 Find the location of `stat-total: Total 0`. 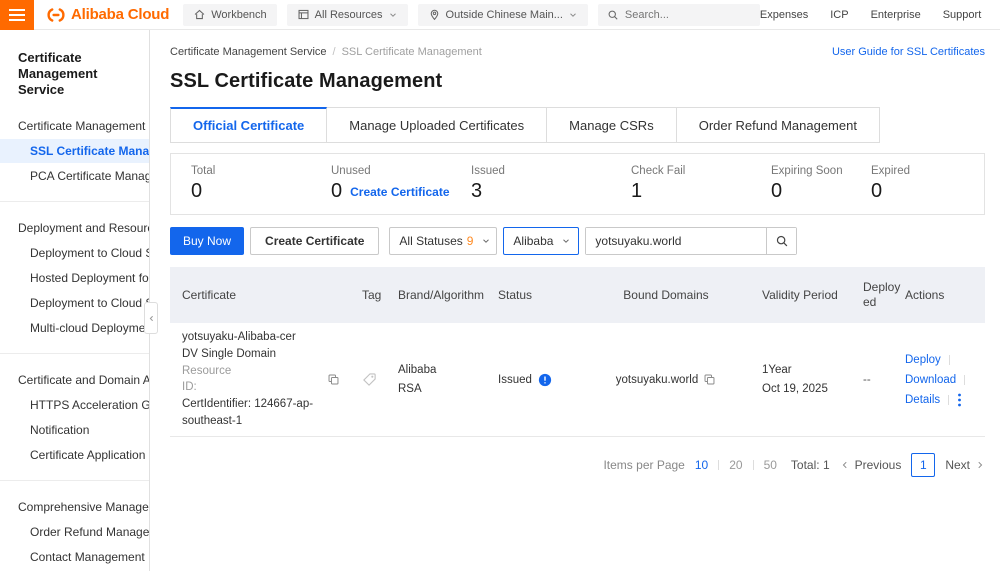

stat-total: Total 0 is located at coordinates (261, 184).